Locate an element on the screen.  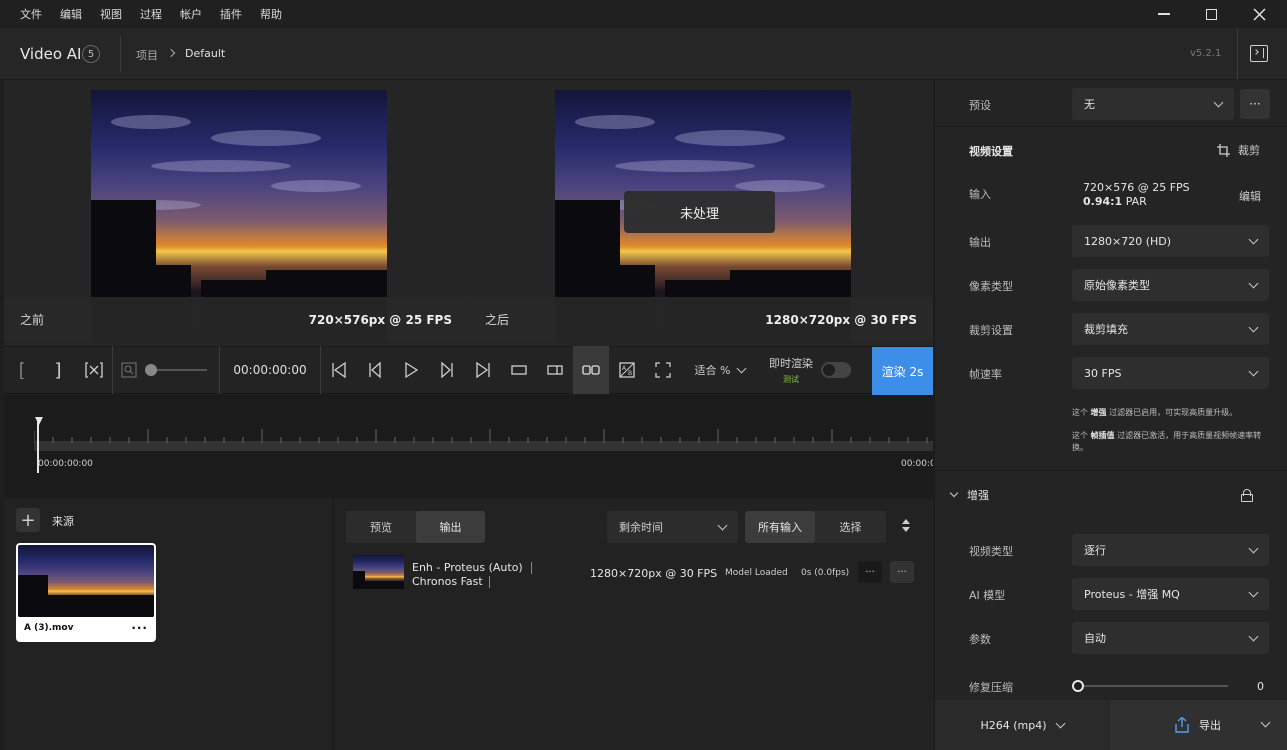
pixel-type-dropdown: 原始像素类型 is located at coordinates (1170, 285).